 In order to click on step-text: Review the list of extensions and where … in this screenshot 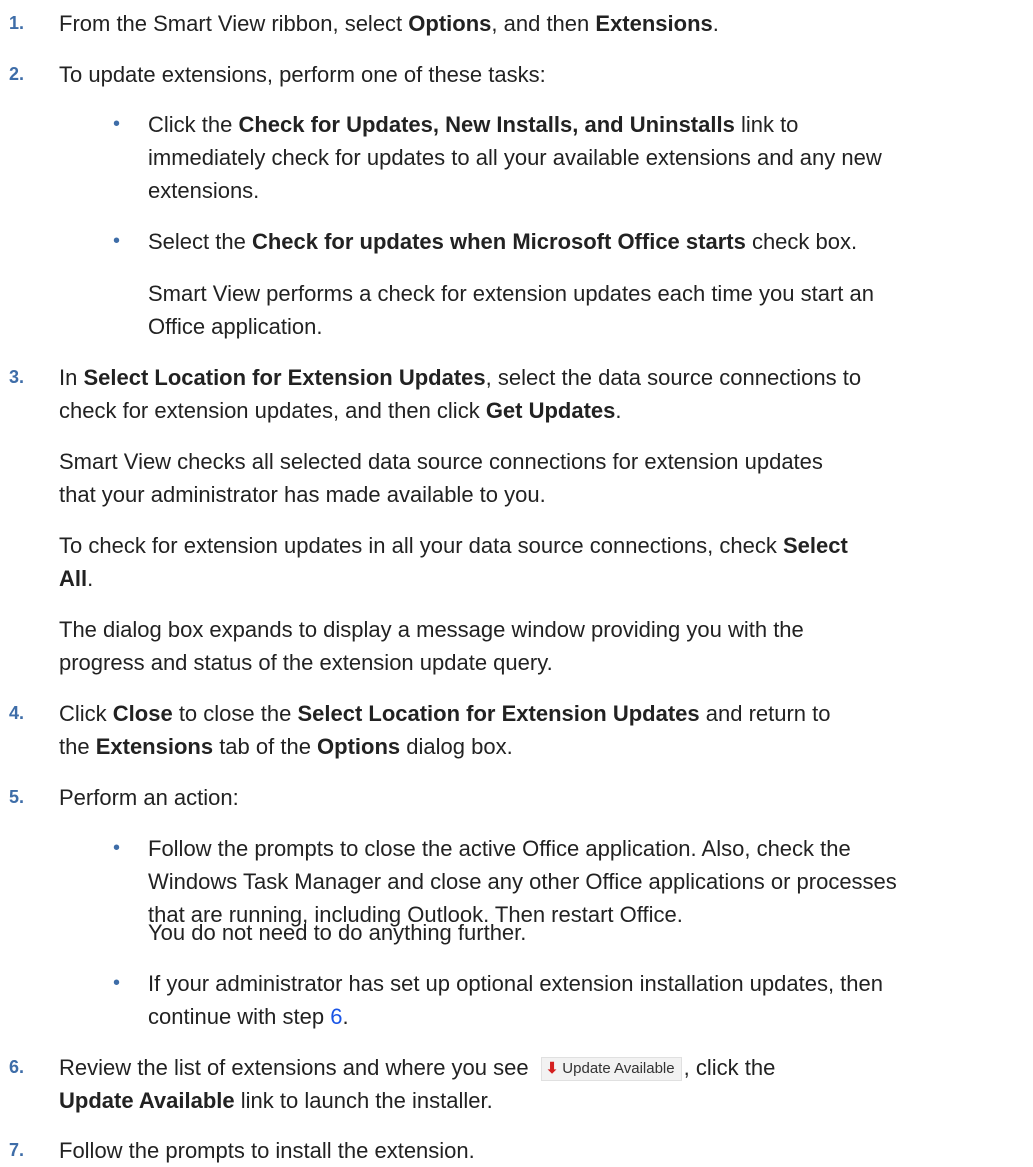, I will do `click(417, 1084)`.